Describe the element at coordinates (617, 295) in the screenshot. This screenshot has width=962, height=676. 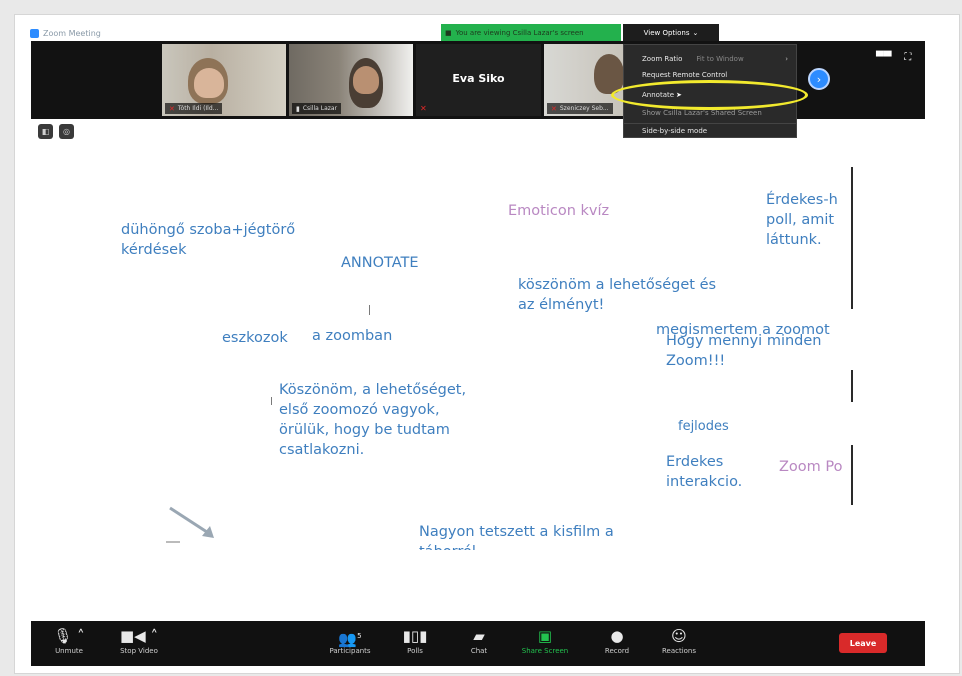
I see `annotation-text: köszönöm a lehetőséget és az élményt!` at that location.